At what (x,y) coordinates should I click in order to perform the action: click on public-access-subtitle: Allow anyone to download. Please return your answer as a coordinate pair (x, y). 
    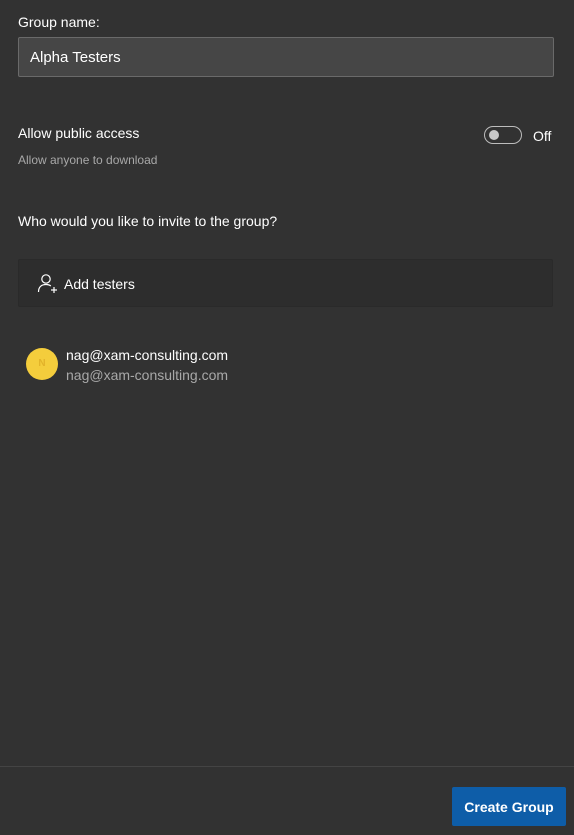
    Looking at the image, I should click on (88, 160).